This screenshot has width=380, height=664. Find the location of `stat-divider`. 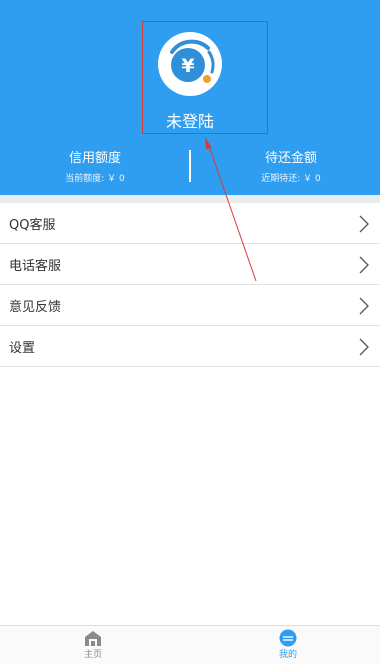

stat-divider is located at coordinates (190, 166).